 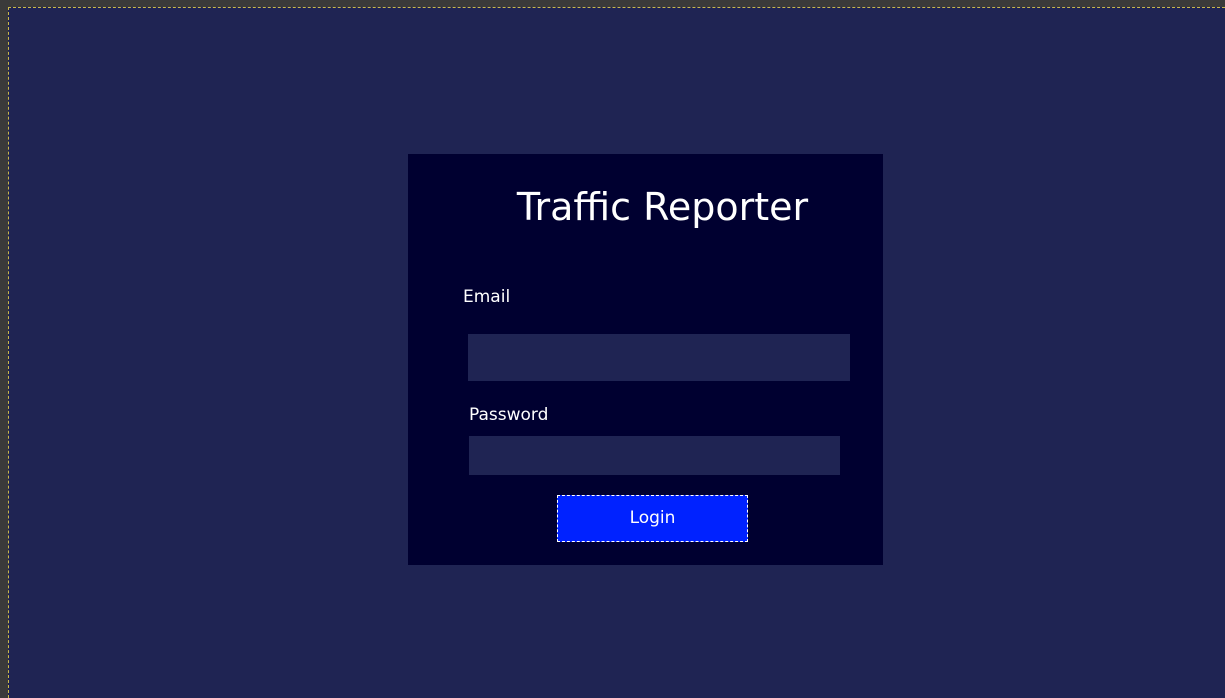 What do you see at coordinates (659, 357) in the screenshot?
I see `email-field` at bounding box center [659, 357].